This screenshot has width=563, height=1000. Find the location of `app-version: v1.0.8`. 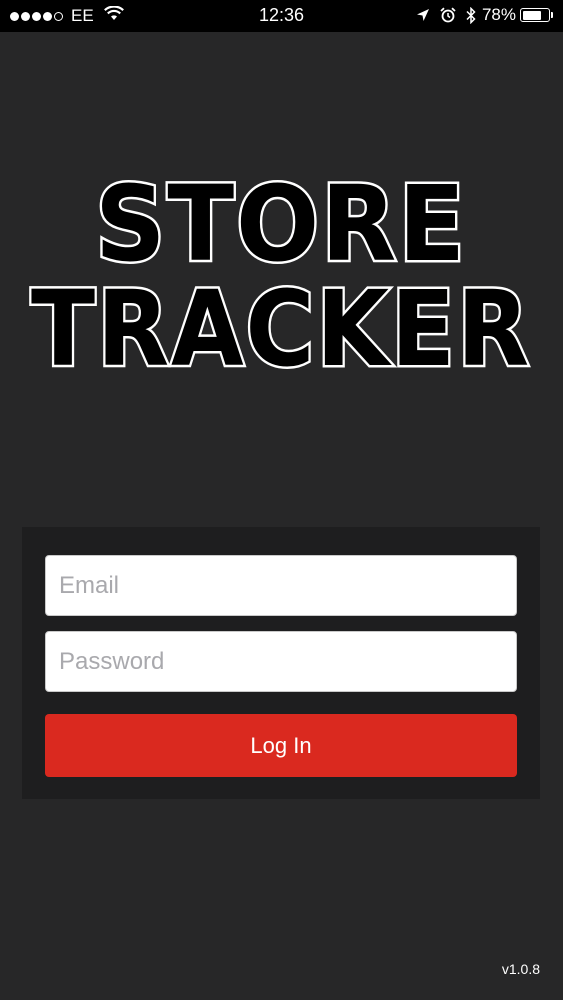

app-version: v1.0.8 is located at coordinates (520, 969).